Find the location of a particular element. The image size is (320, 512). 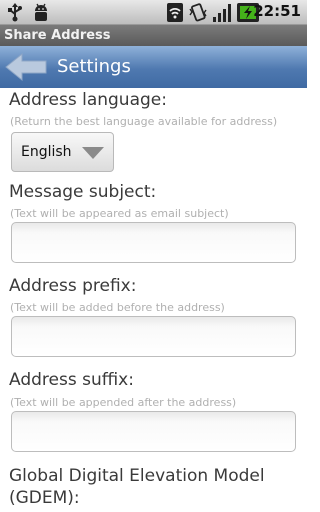

address-suffix-input is located at coordinates (153, 431).